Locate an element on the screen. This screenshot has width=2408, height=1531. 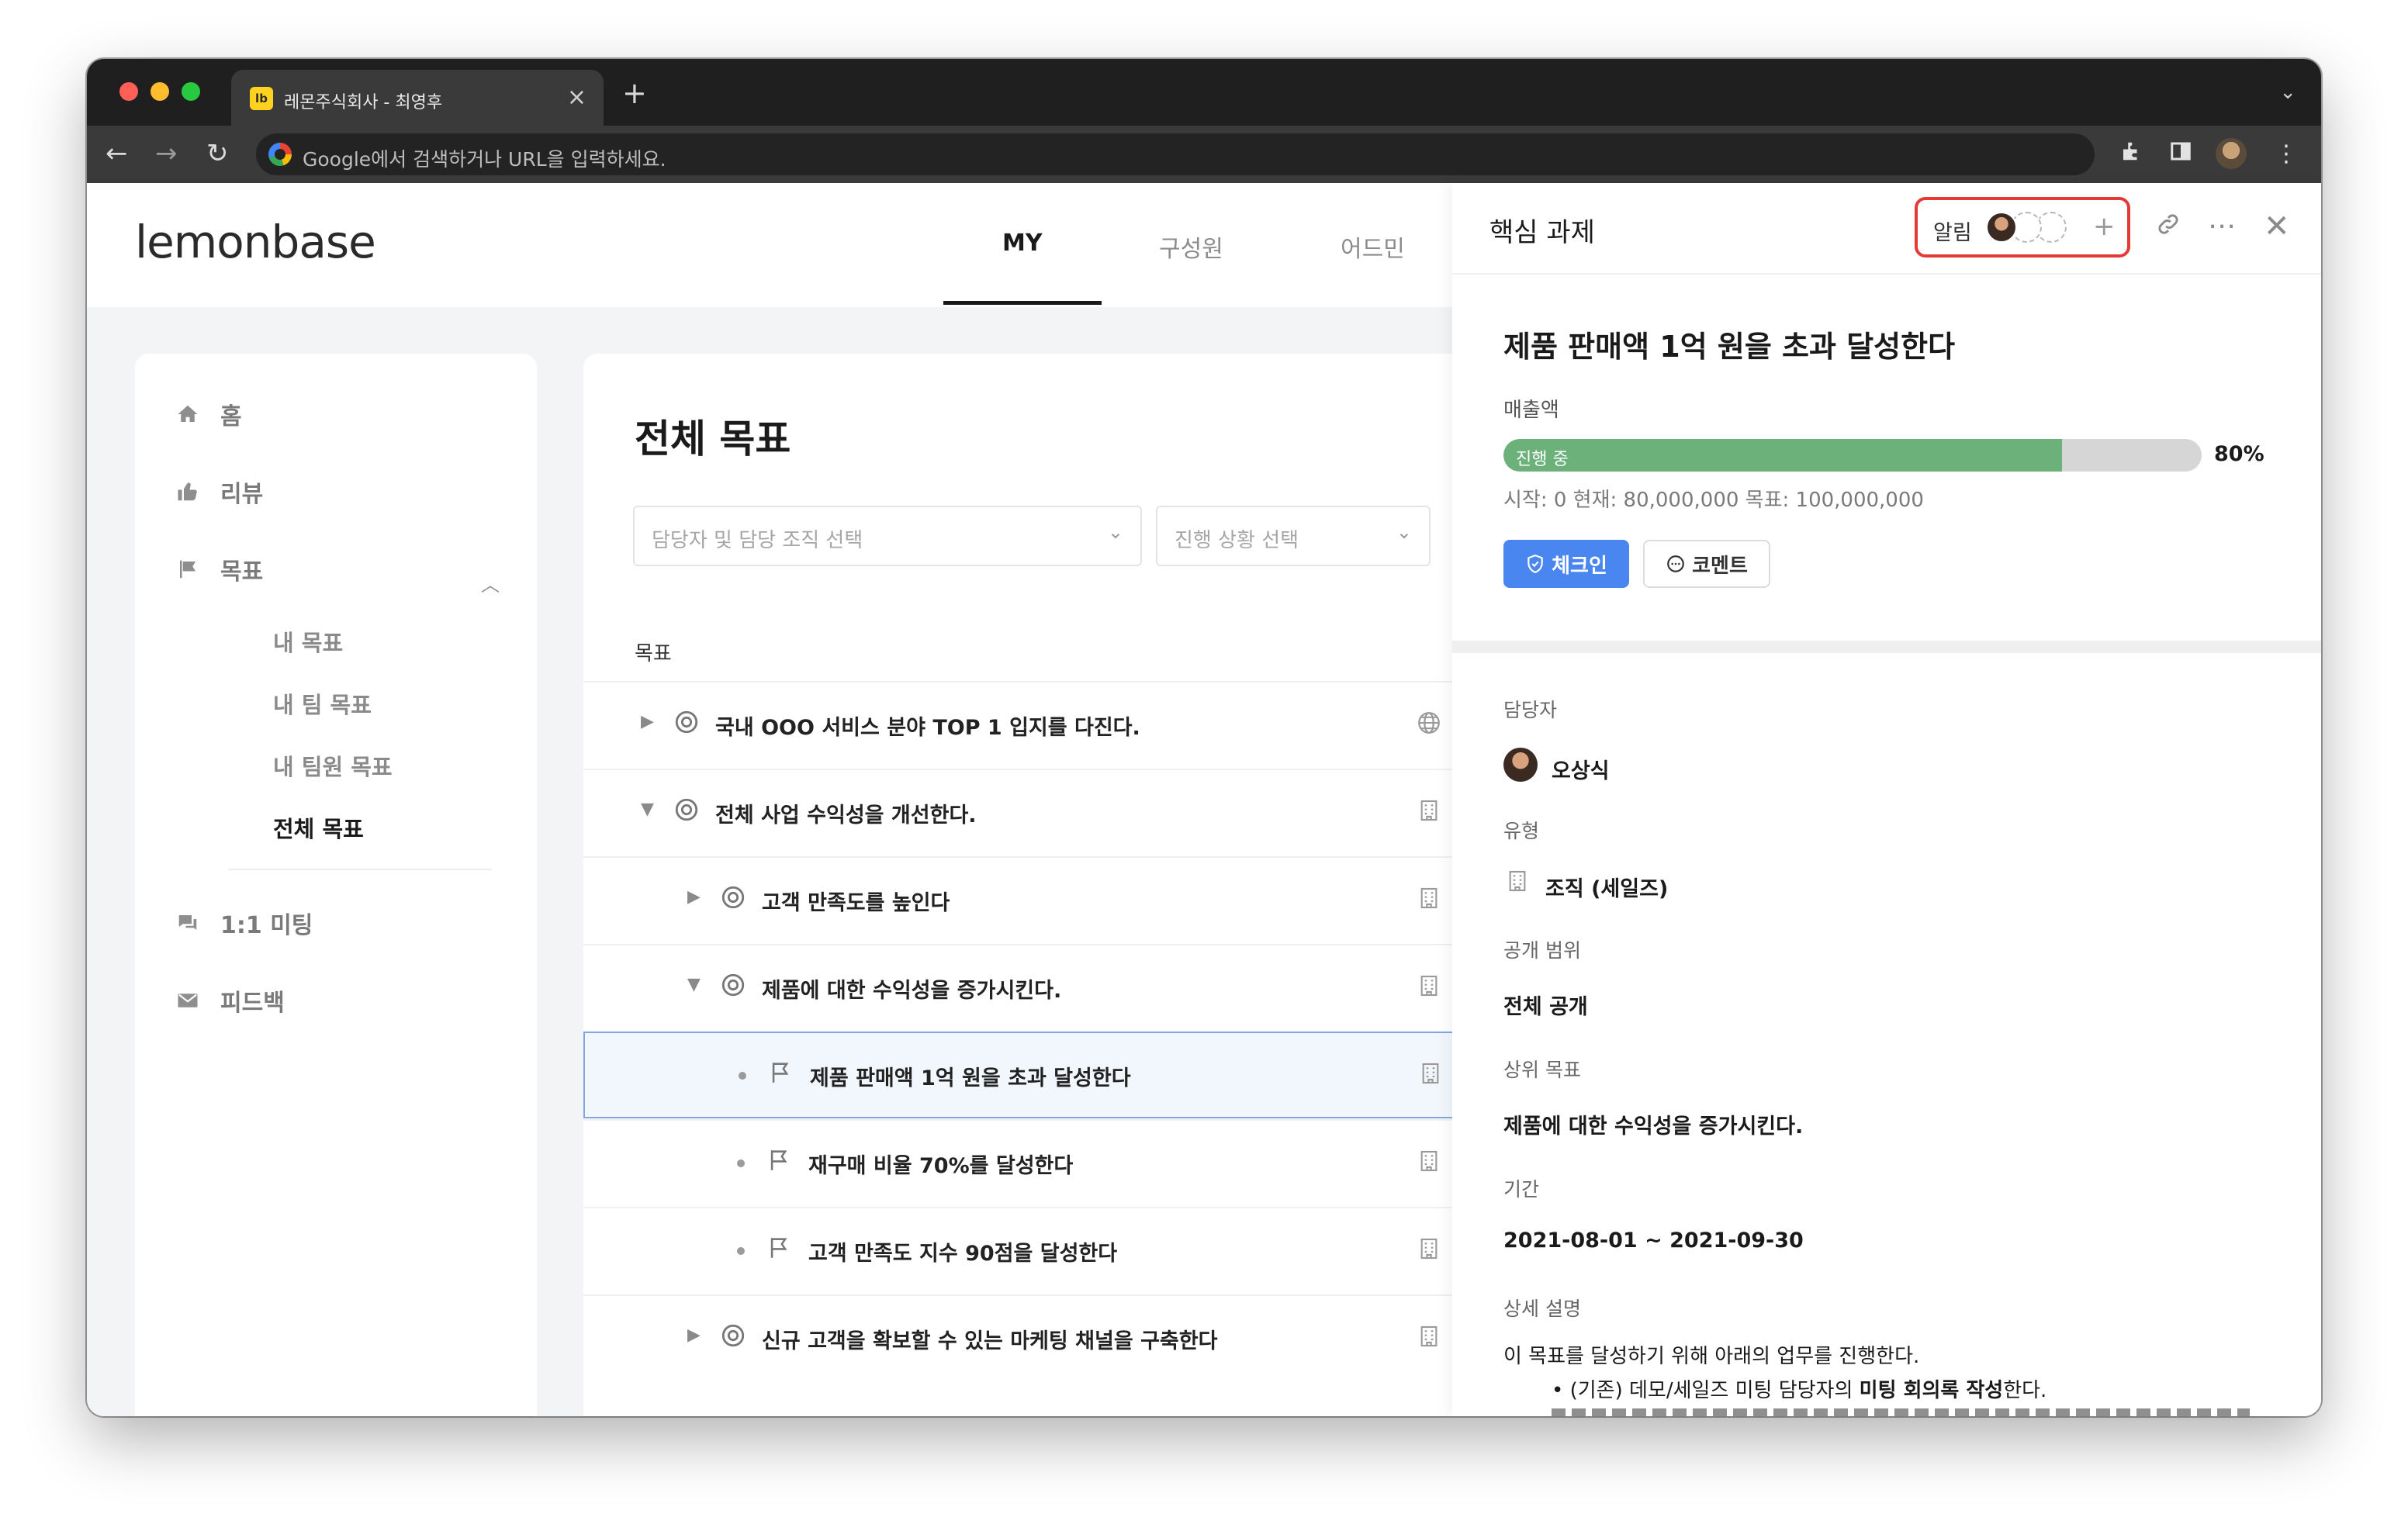
chat-bubbles-icon is located at coordinates (188, 922).